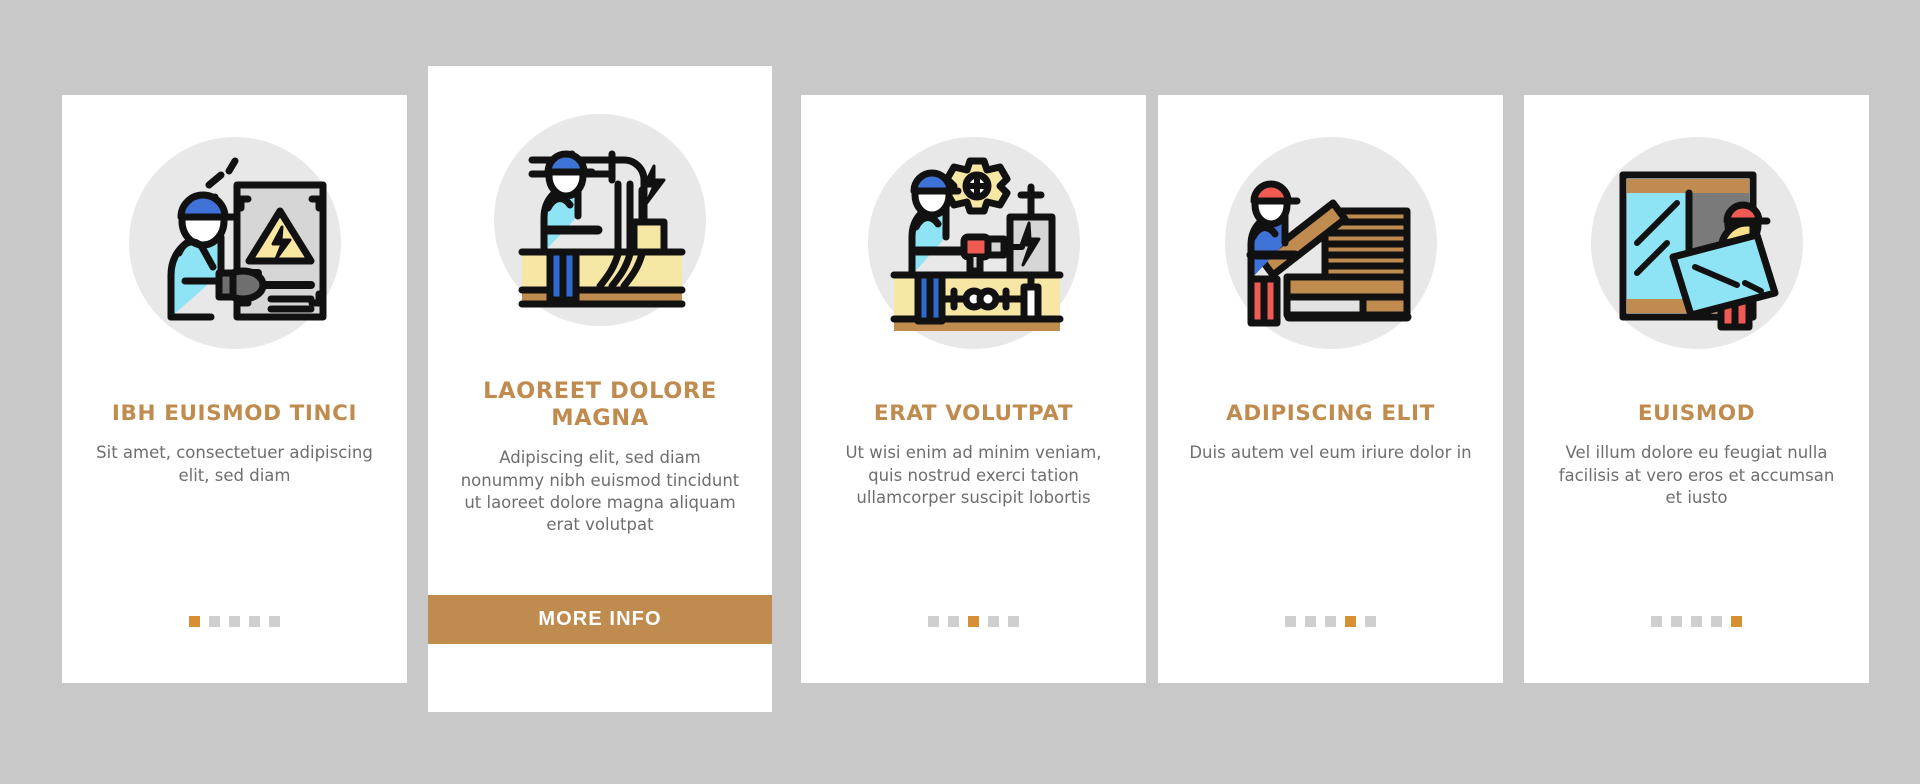  I want to click on worker-carrying-lumber-icon, so click(1328, 253).